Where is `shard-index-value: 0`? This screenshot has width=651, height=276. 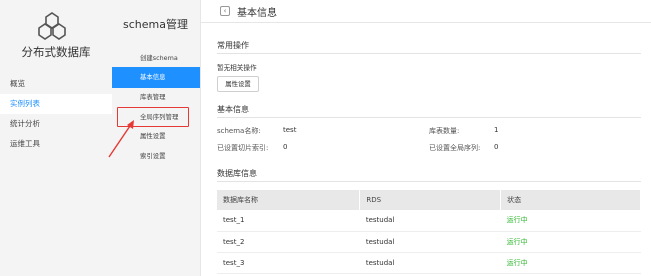
shard-index-value: 0 is located at coordinates (285, 147).